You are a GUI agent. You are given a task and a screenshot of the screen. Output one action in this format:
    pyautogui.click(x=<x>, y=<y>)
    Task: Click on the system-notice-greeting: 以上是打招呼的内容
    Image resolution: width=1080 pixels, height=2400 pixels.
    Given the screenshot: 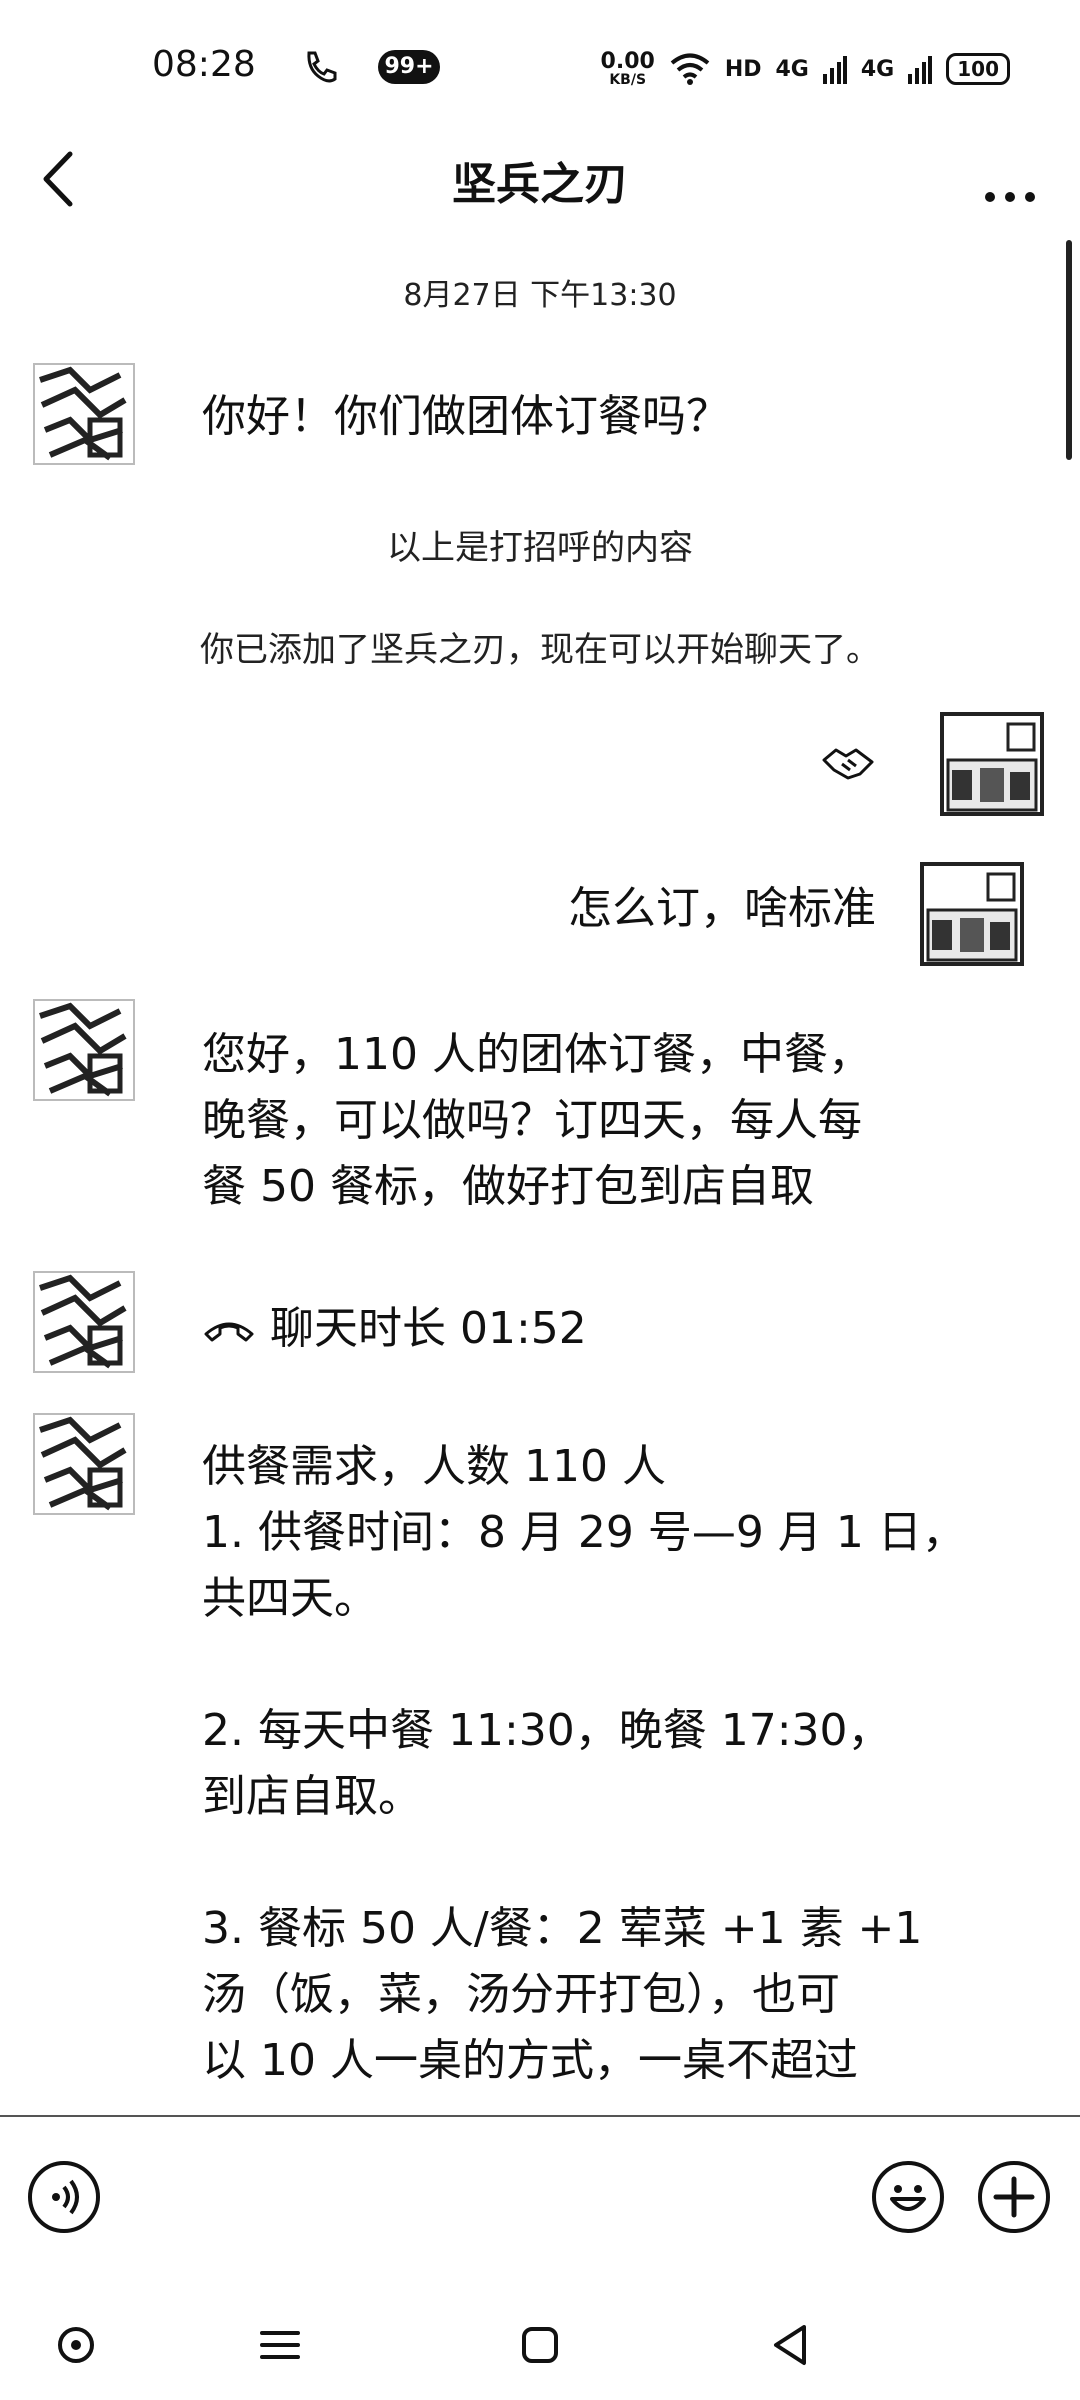 What is the action you would take?
    pyautogui.click(x=540, y=548)
    